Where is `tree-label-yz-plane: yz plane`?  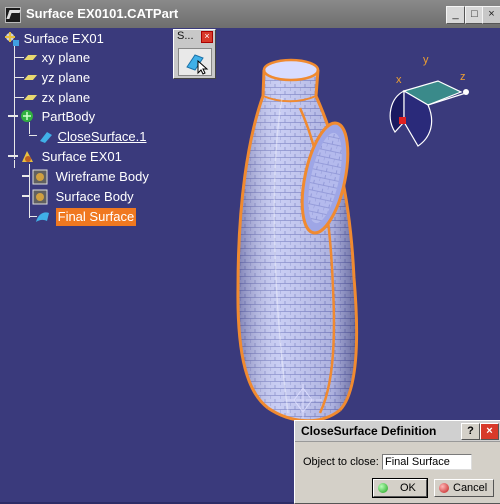 tree-label-yz-plane: yz plane is located at coordinates (66, 77).